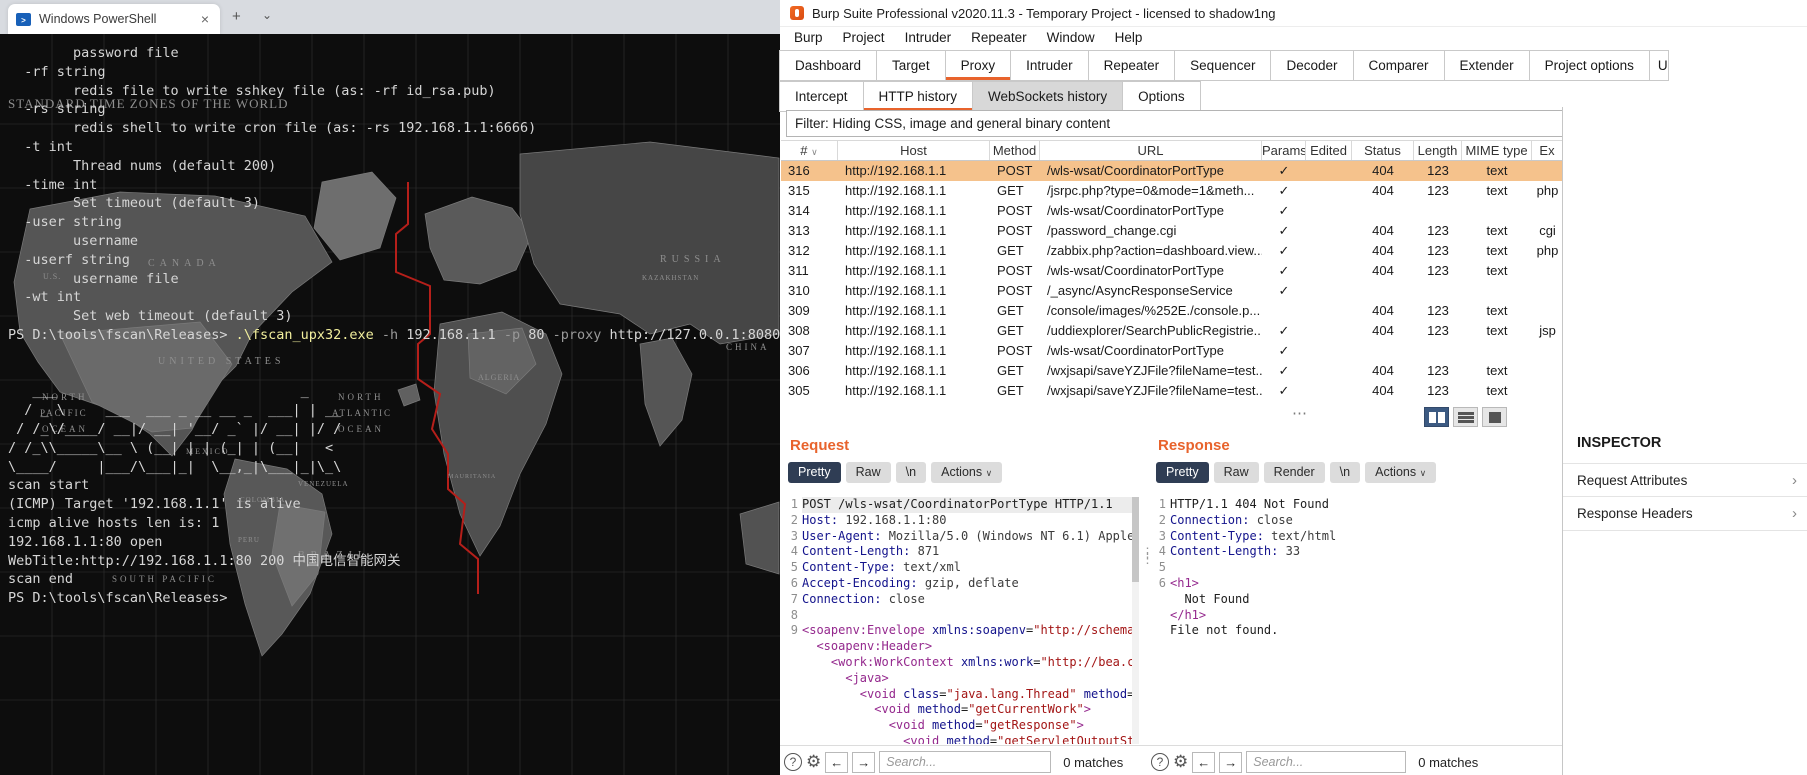  I want to click on column-header-status: Status, so click(1383, 150).